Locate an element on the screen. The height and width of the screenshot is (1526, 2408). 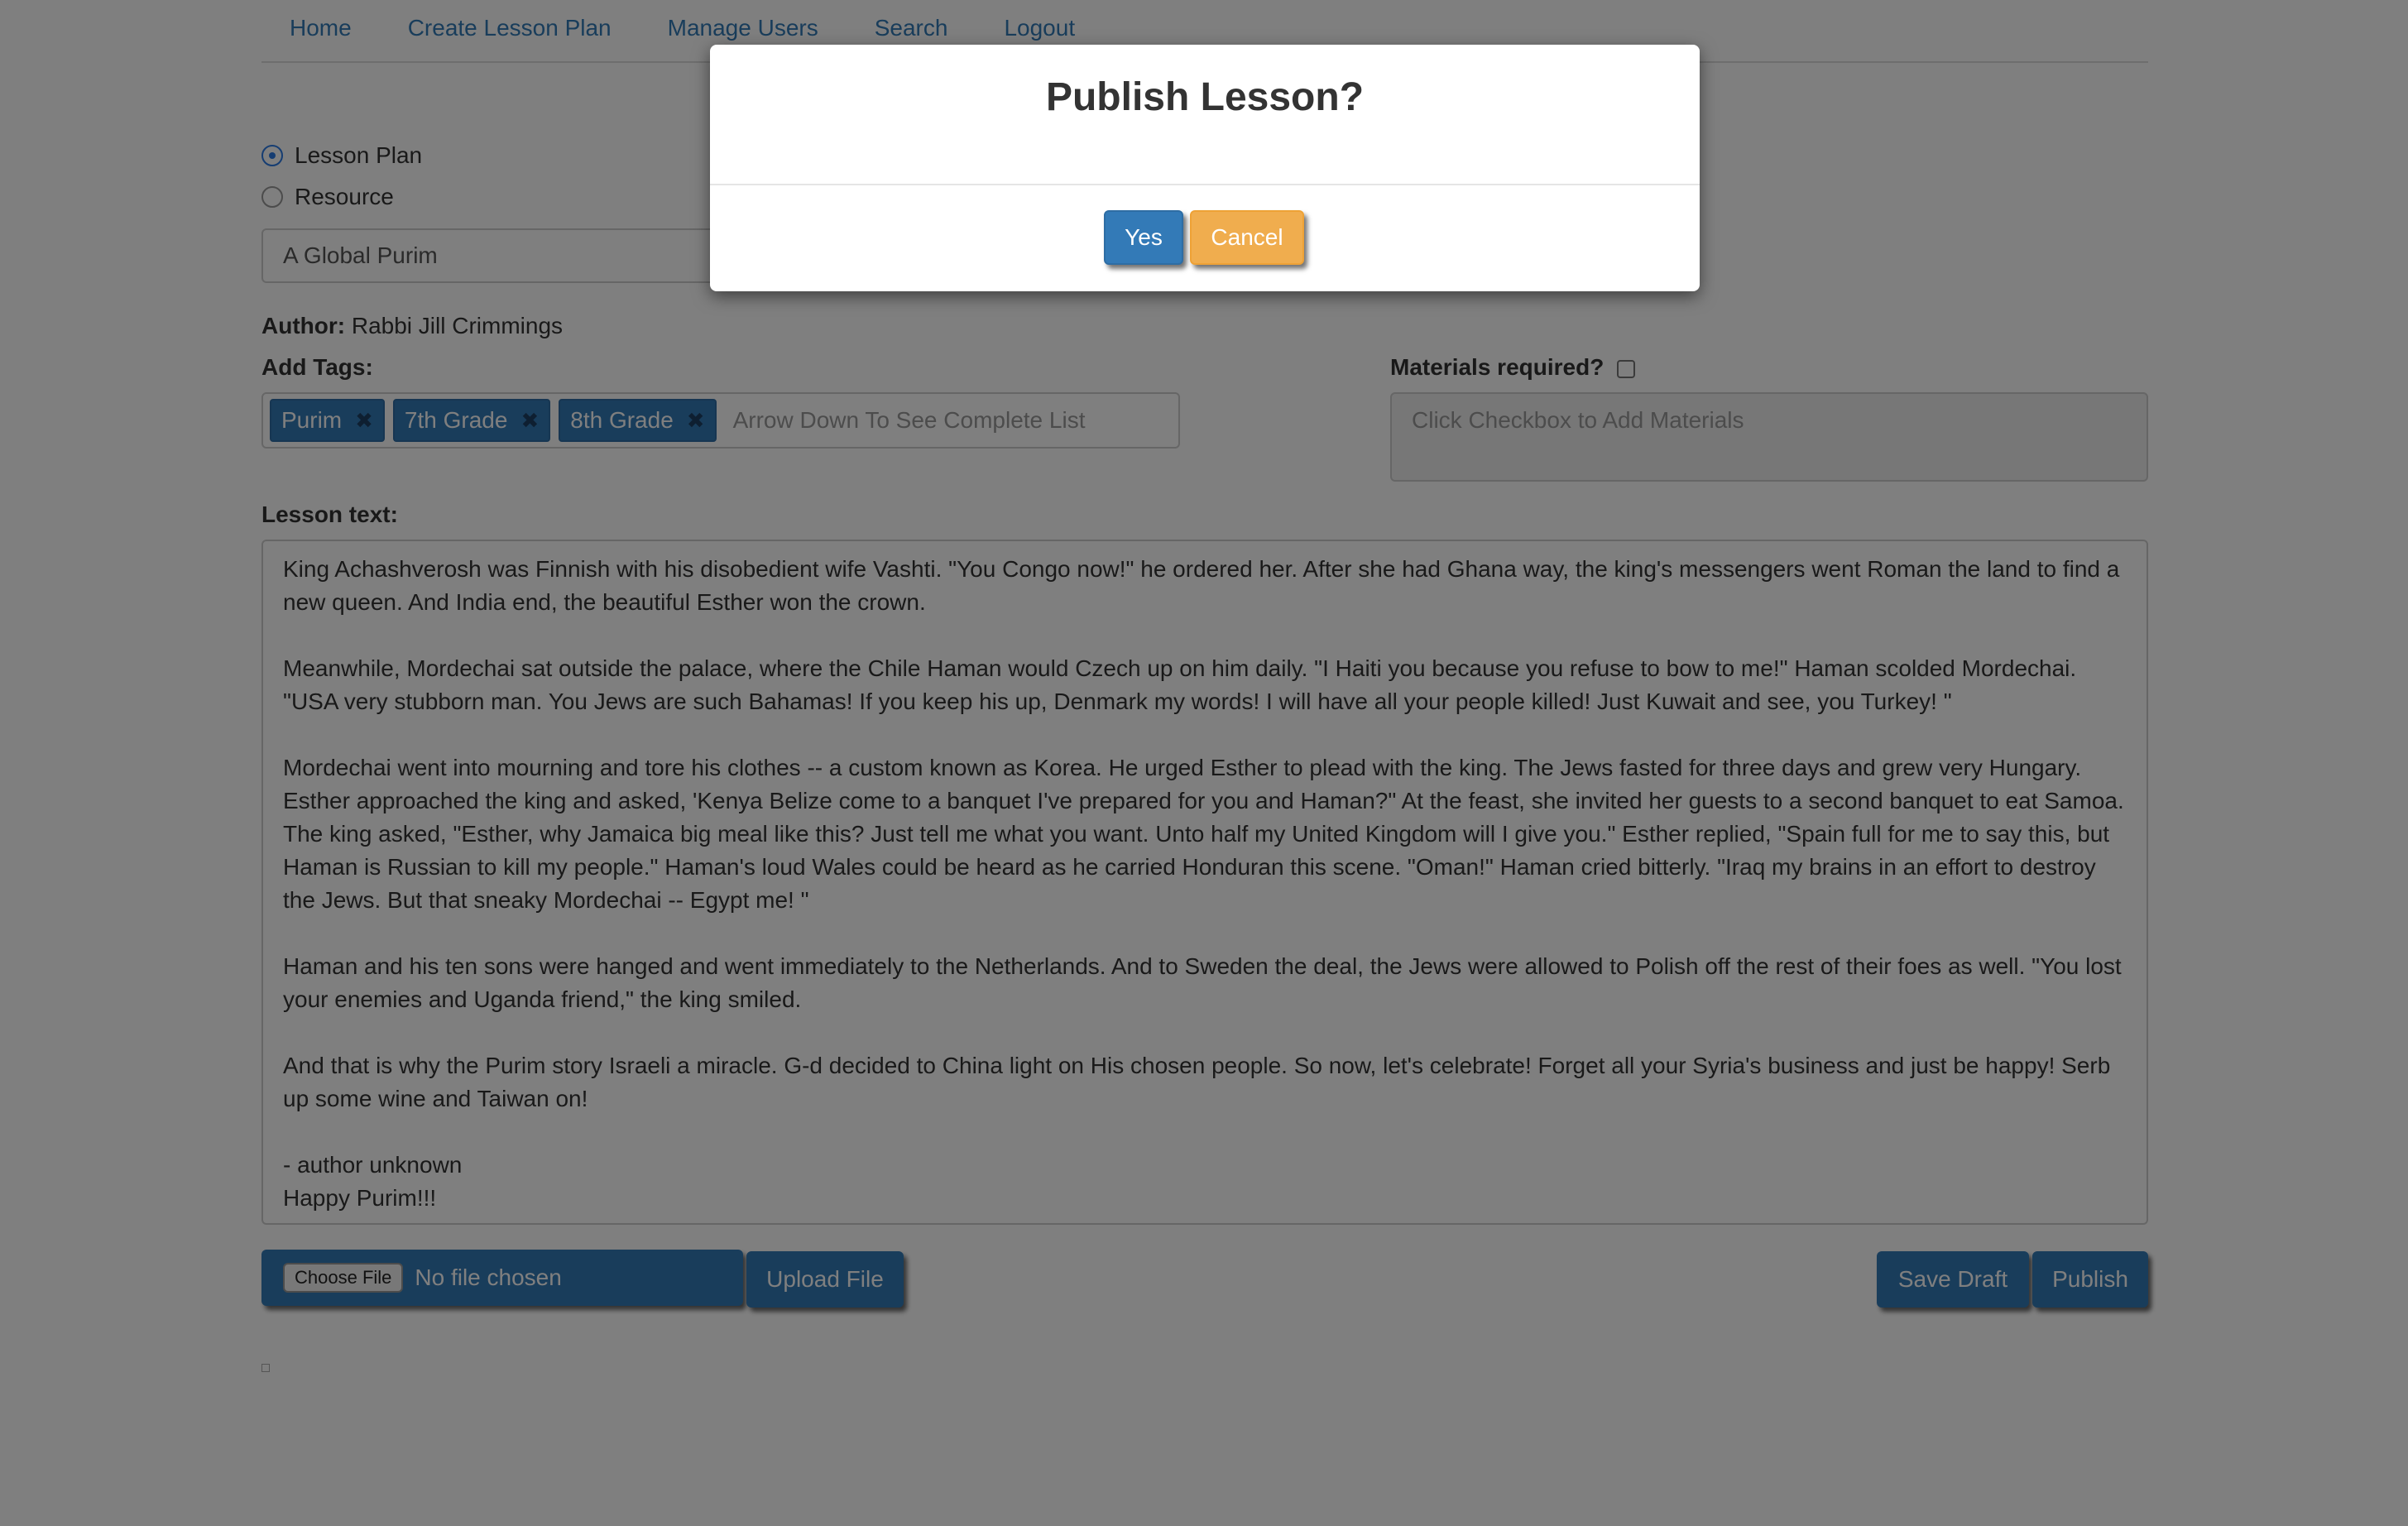
yes-button: Yes is located at coordinates (1143, 237).